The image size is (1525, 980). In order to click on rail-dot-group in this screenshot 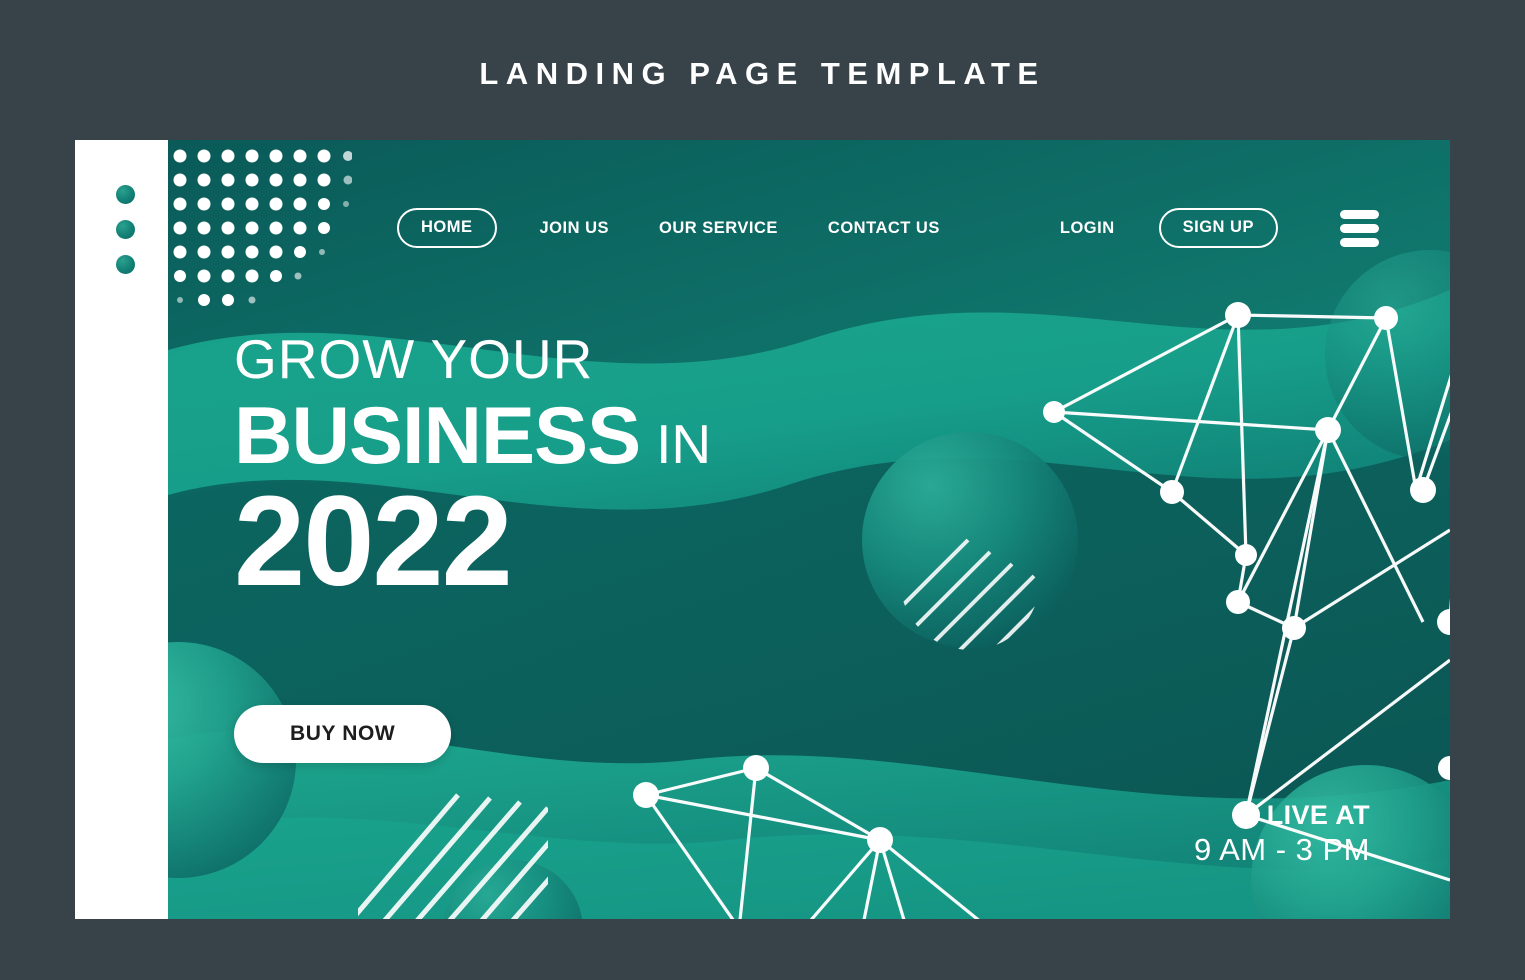, I will do `click(125, 229)`.